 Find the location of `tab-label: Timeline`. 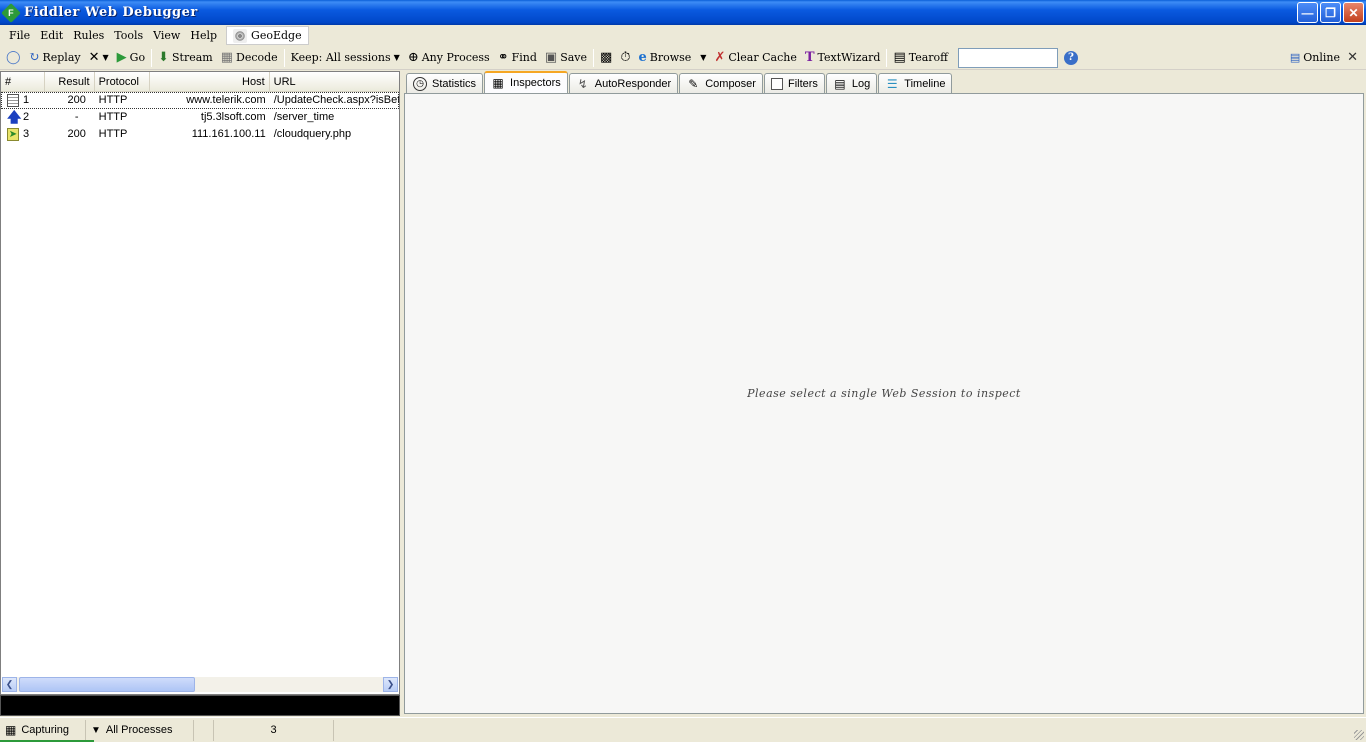

tab-label: Timeline is located at coordinates (925, 83).